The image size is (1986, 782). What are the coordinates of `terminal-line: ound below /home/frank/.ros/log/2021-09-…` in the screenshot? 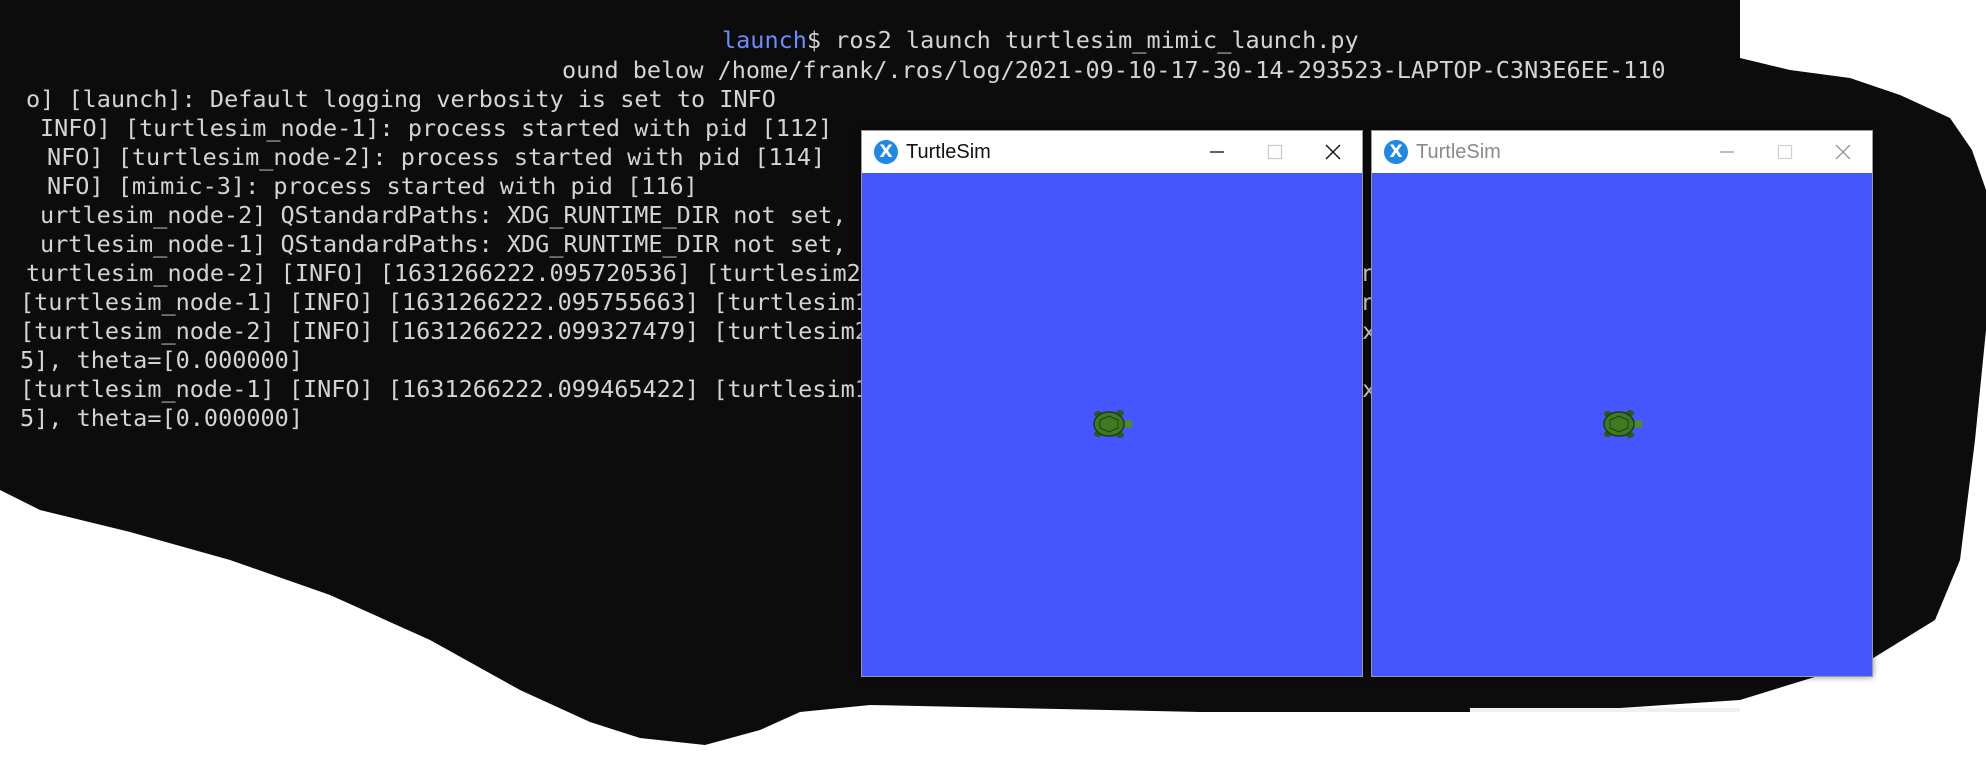 It's located at (1114, 70).